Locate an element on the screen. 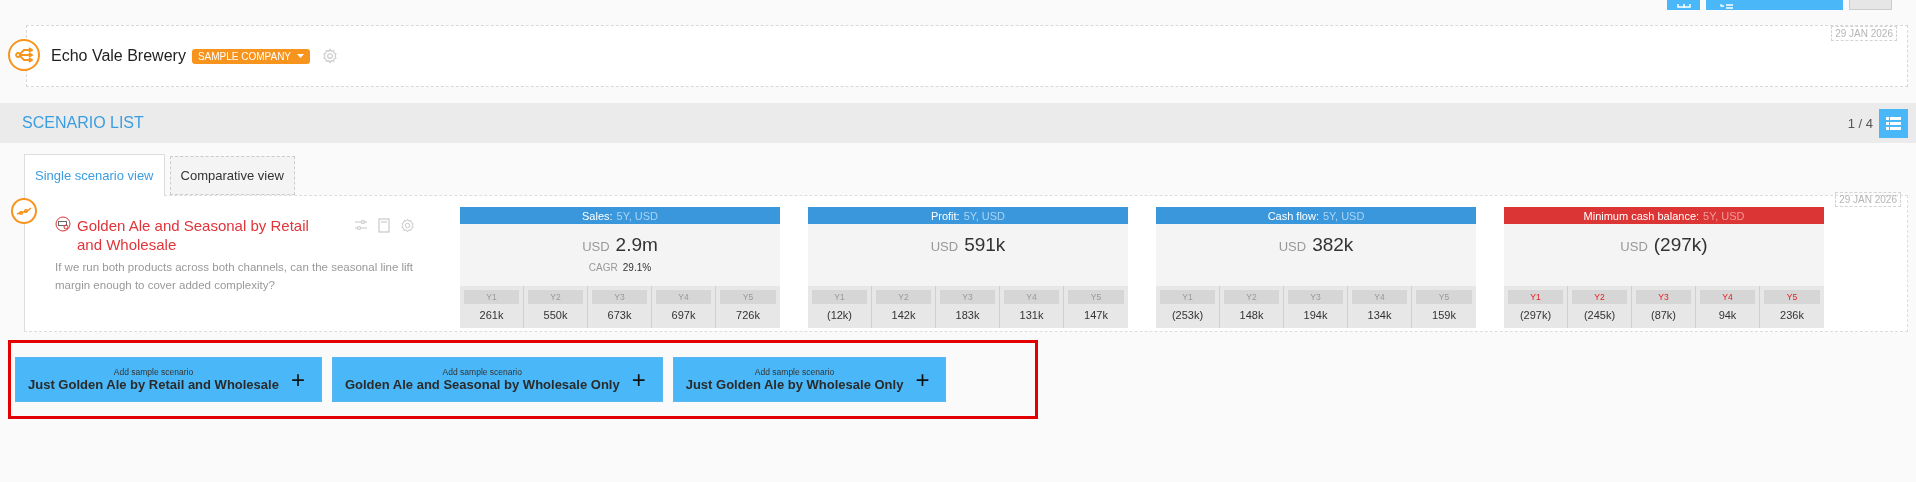 The image size is (1916, 482). year-label: Y3 is located at coordinates (1663, 297).